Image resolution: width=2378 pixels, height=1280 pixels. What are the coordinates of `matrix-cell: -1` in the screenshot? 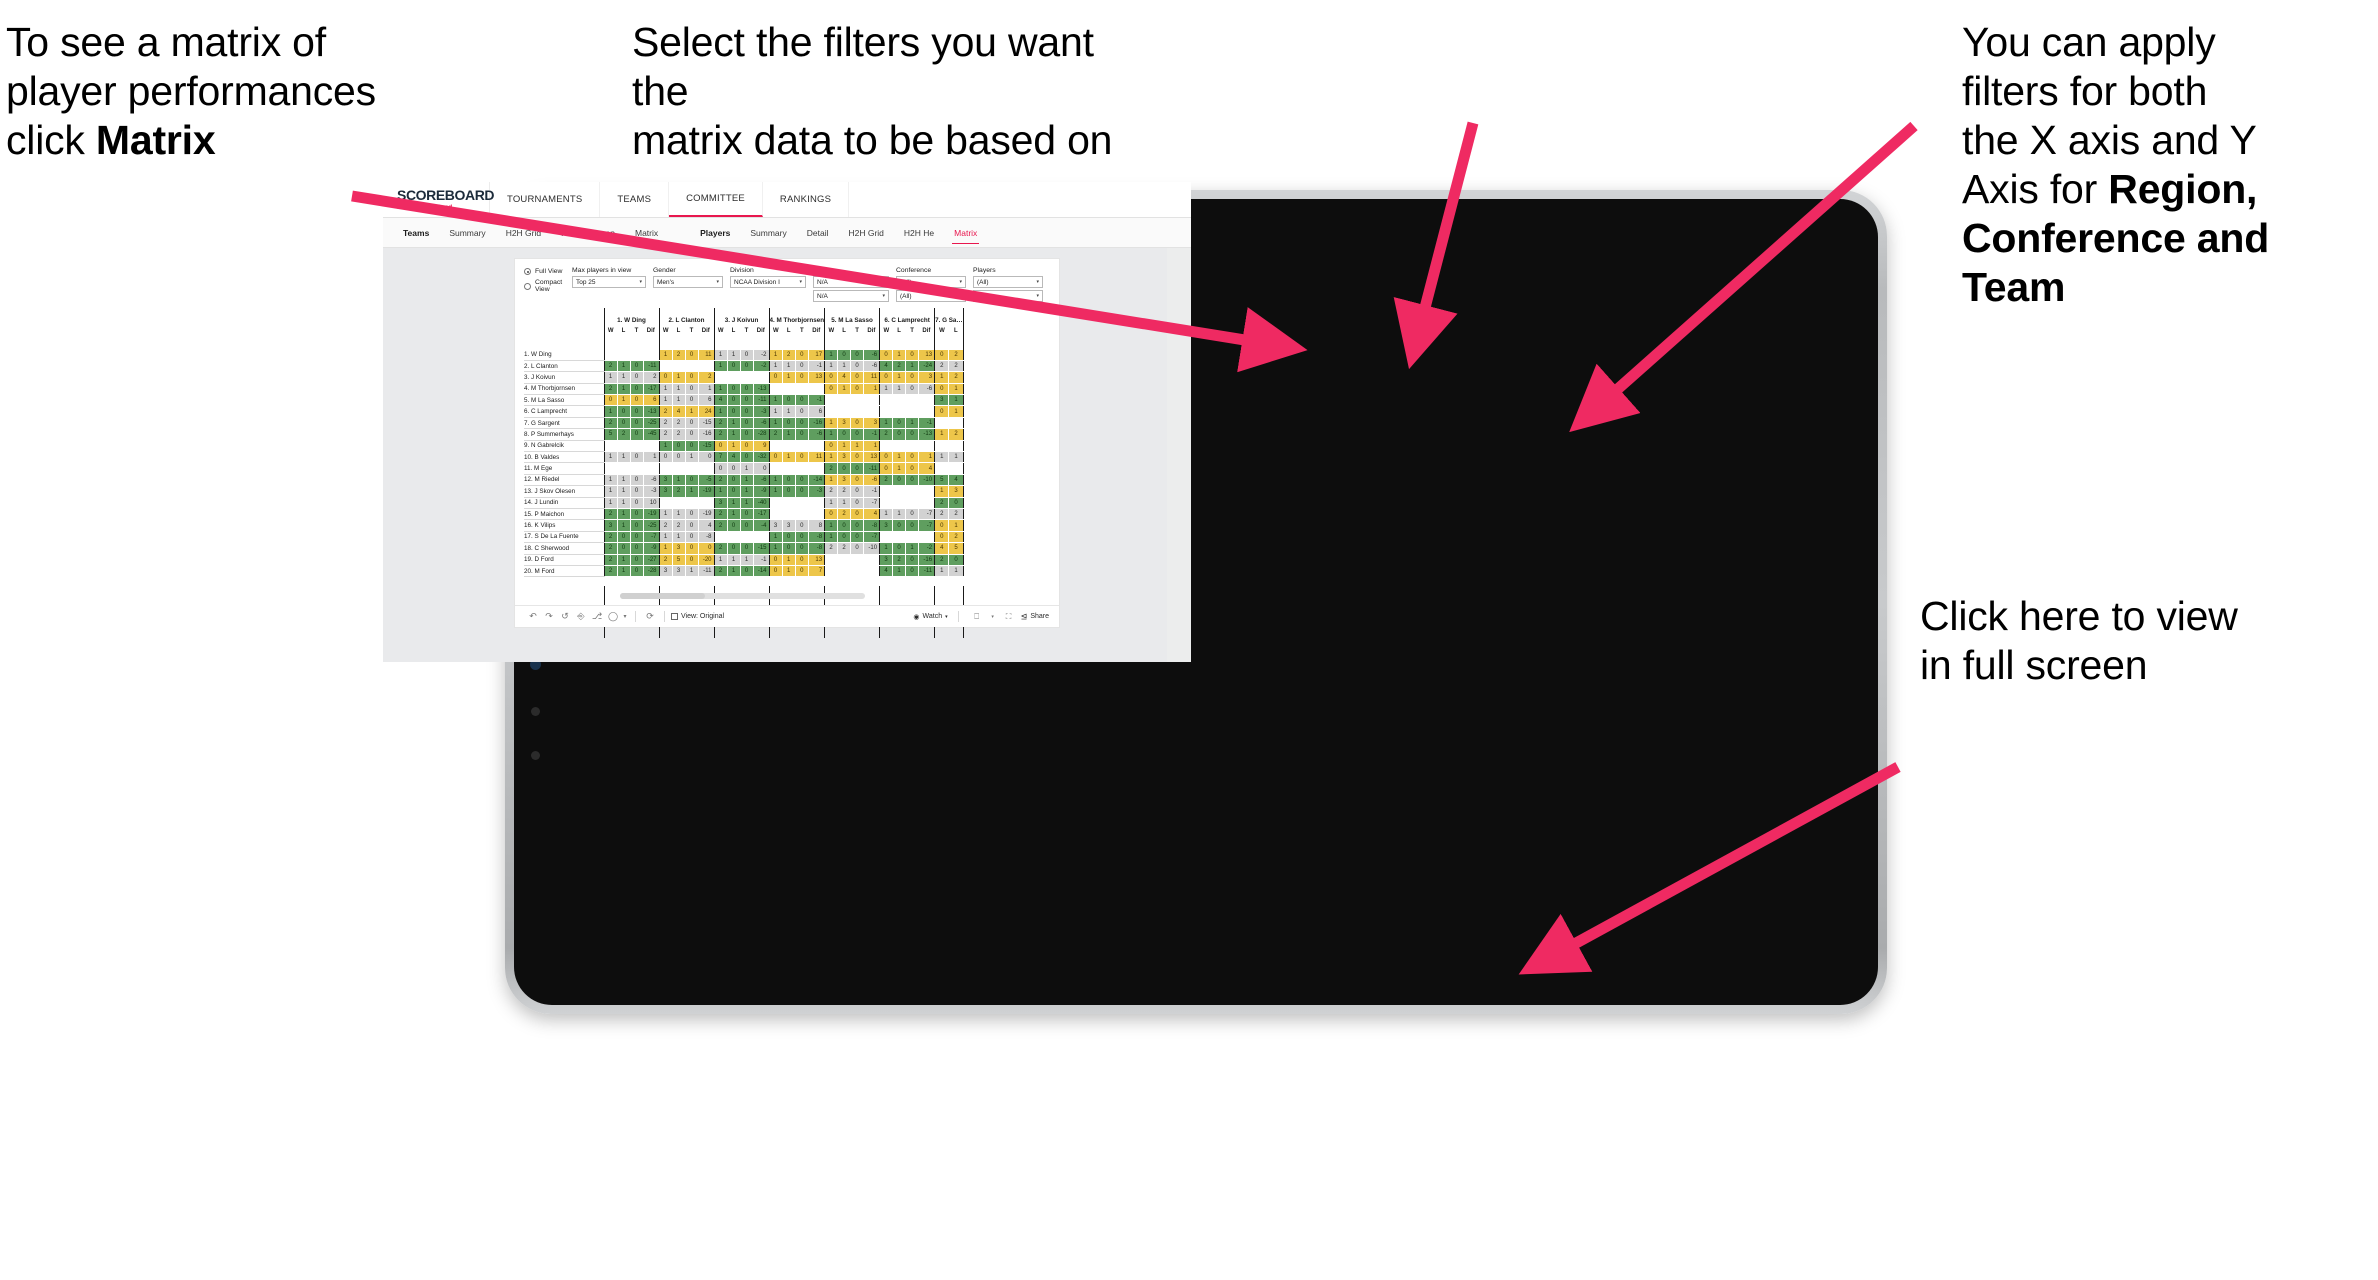 It's located at (761, 559).